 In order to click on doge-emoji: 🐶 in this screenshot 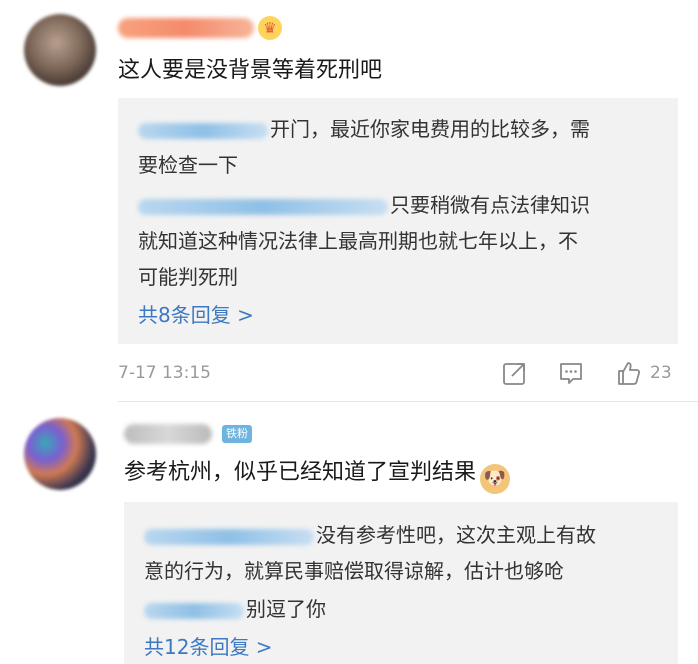, I will do `click(495, 479)`.